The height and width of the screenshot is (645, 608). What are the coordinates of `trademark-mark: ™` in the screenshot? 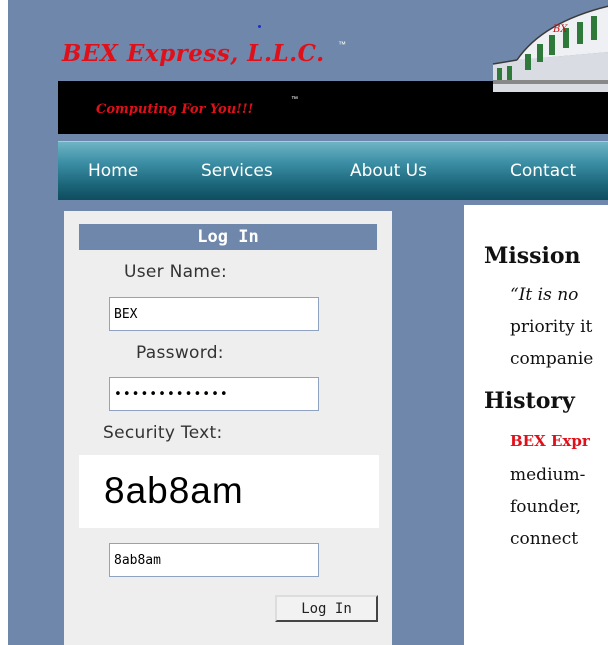 It's located at (342, 44).